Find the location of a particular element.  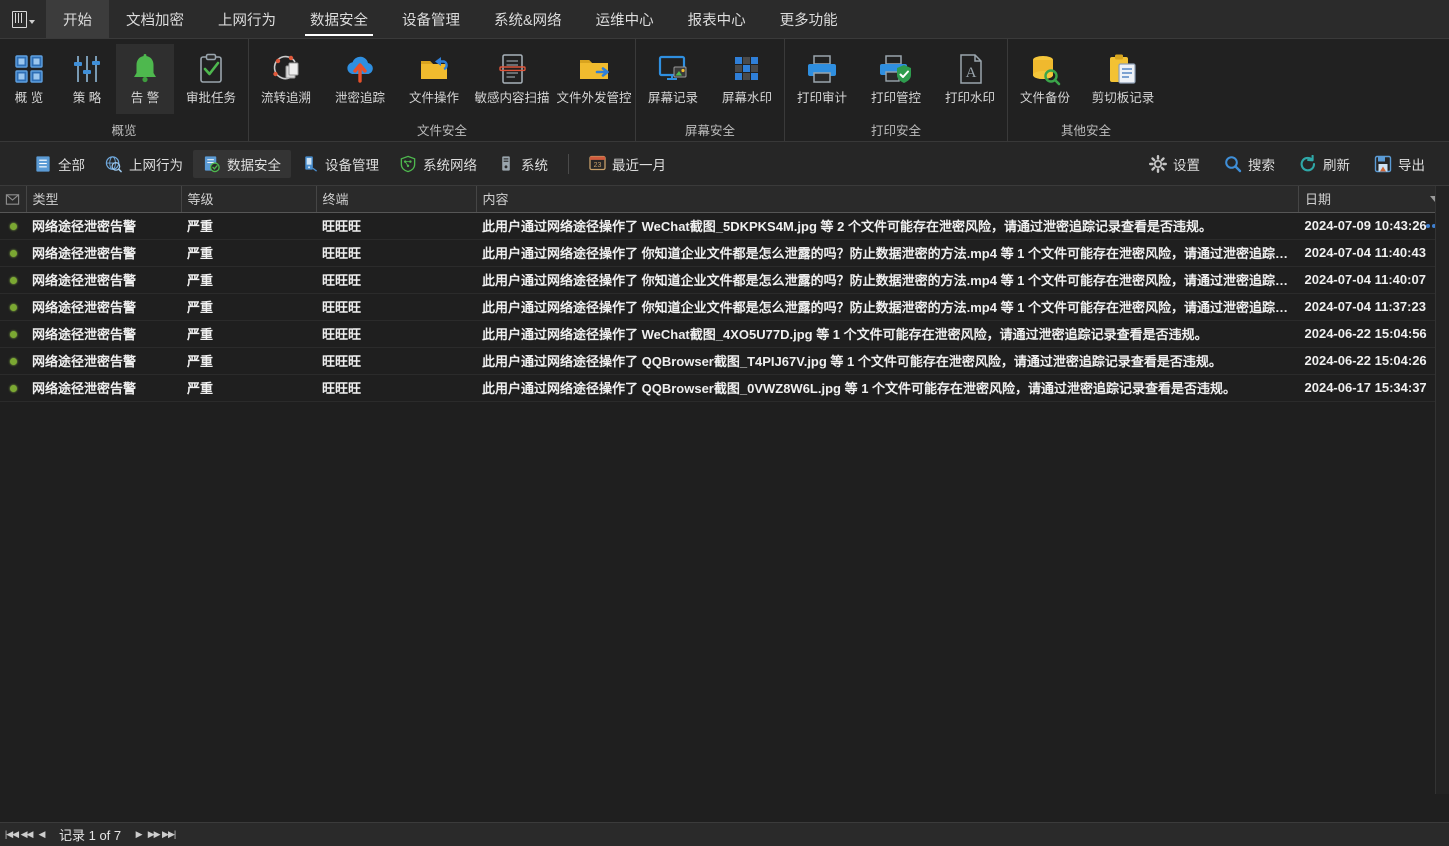

sliders-icon is located at coordinates (87, 69).